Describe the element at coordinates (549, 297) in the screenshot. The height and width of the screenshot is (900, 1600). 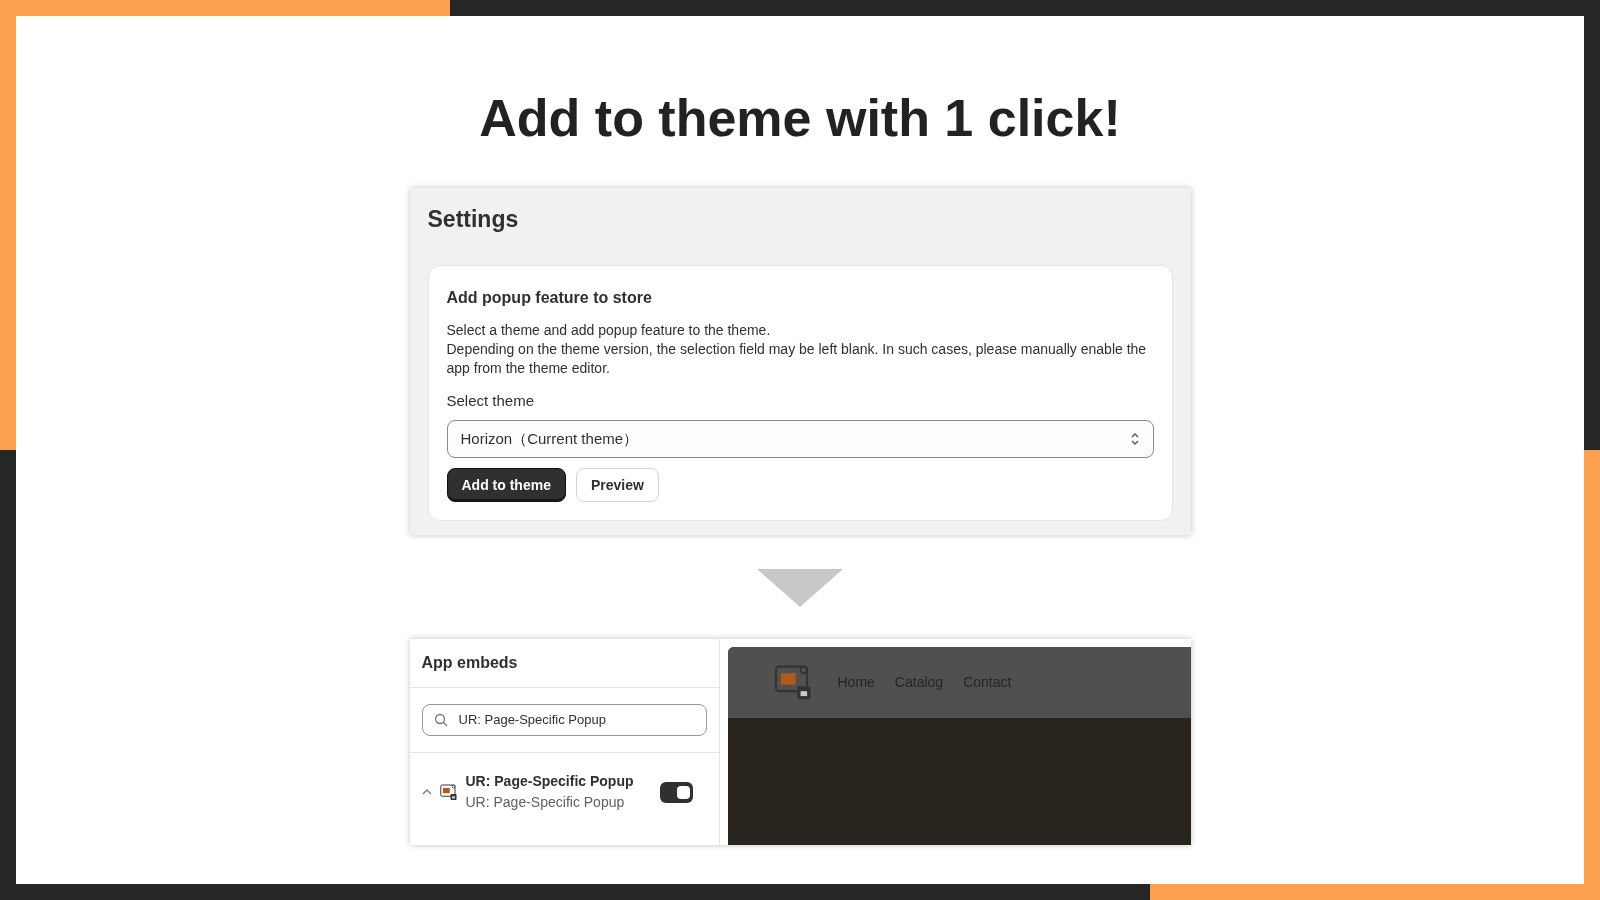
I see `card-heading: Add popup feature to store` at that location.